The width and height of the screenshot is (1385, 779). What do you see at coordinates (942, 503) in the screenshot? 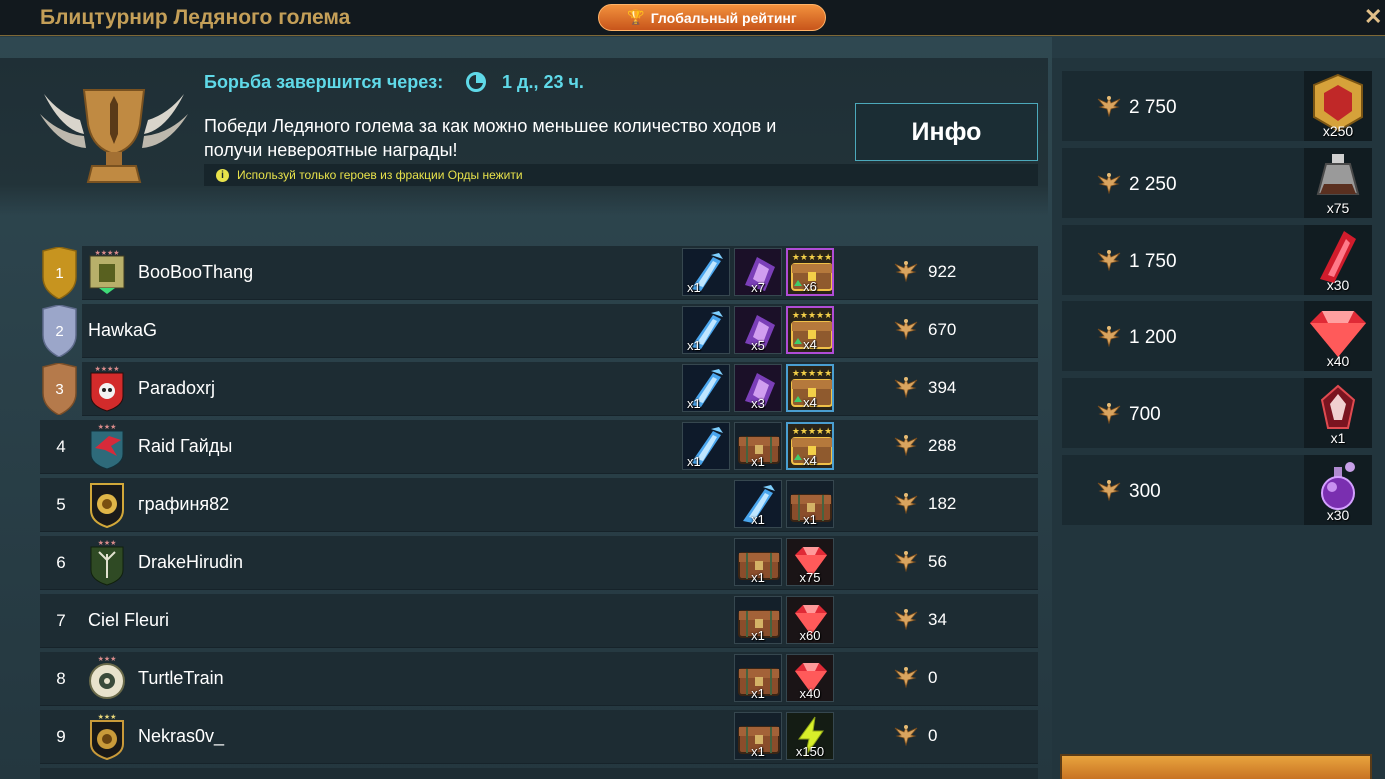
I see `player-points: 182` at bounding box center [942, 503].